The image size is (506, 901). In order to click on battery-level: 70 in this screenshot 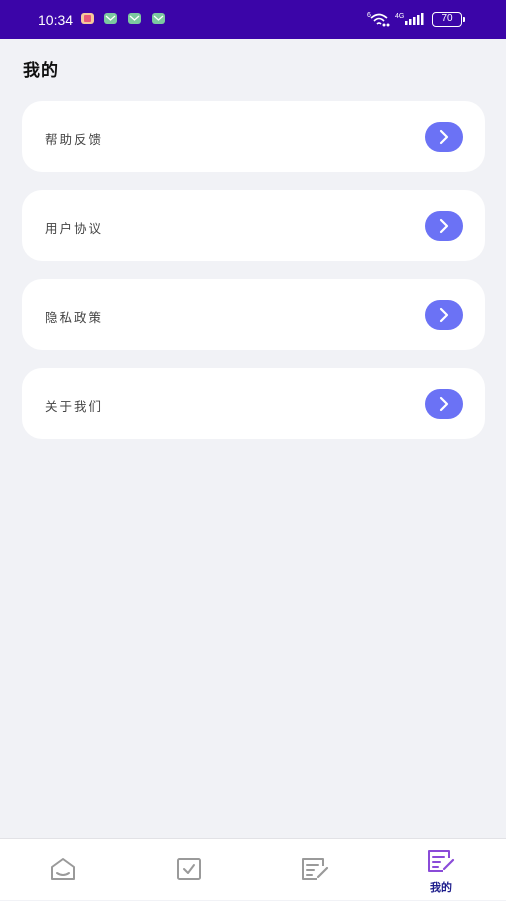, I will do `click(447, 18)`.